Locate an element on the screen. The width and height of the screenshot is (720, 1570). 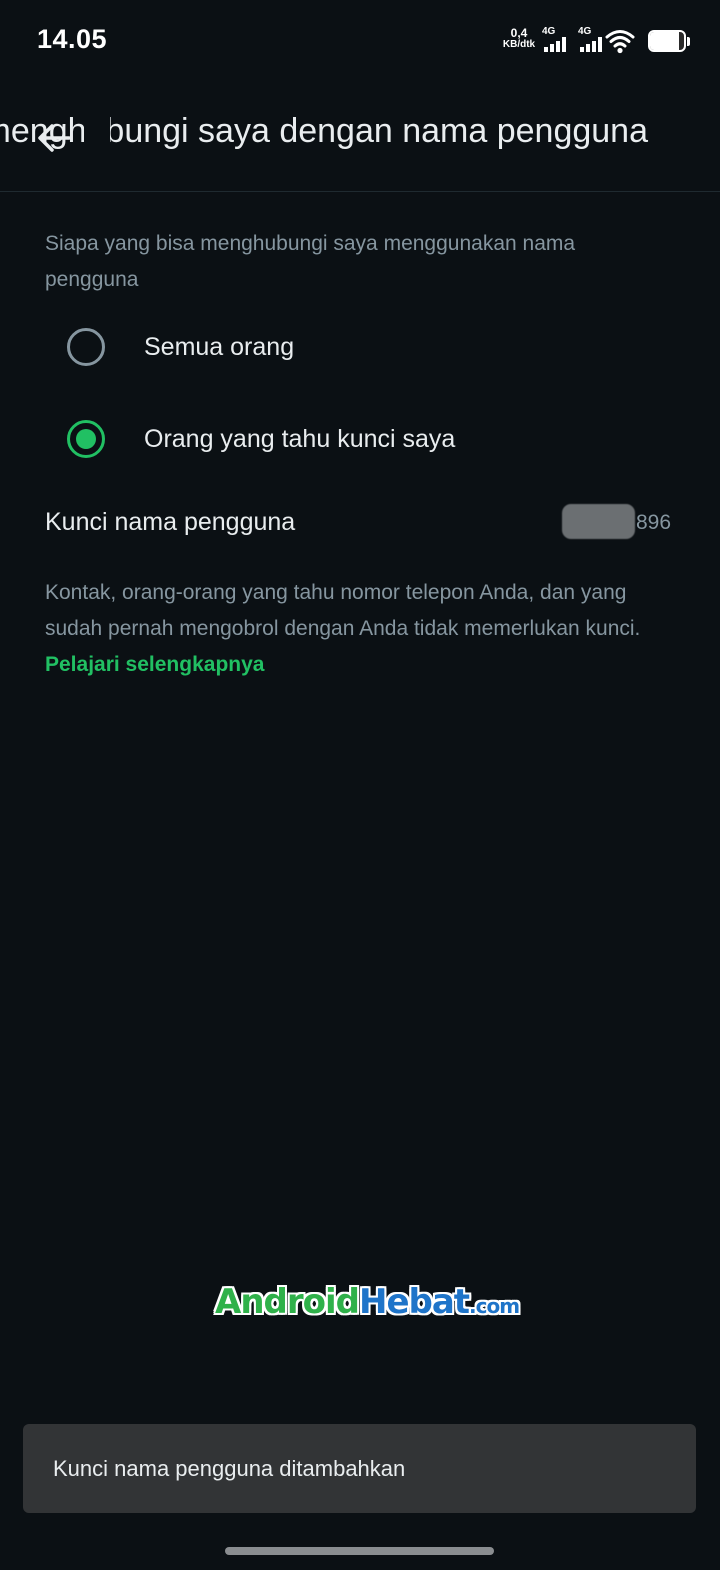
title-overflow-mask is located at coordinates (97, 136).